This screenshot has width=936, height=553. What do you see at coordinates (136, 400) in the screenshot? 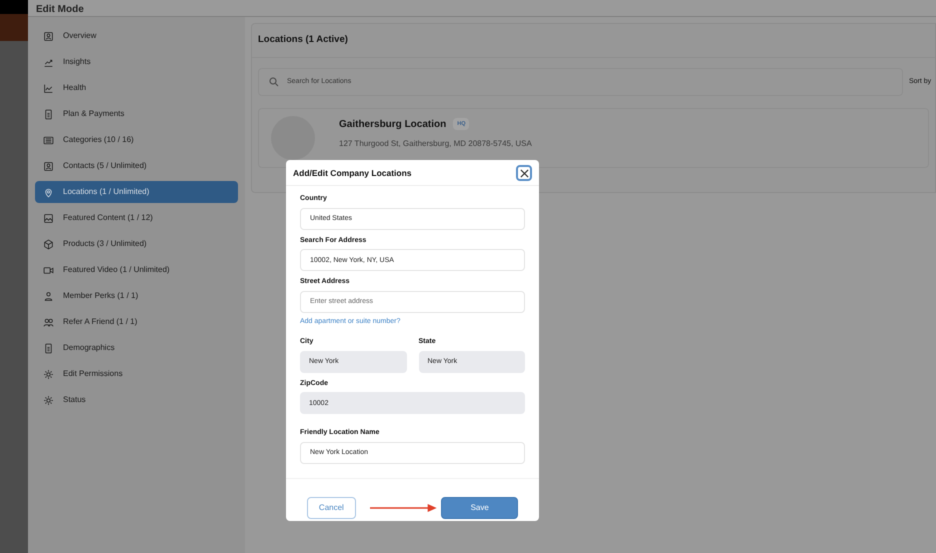
I see `sidebar-item: Status` at bounding box center [136, 400].